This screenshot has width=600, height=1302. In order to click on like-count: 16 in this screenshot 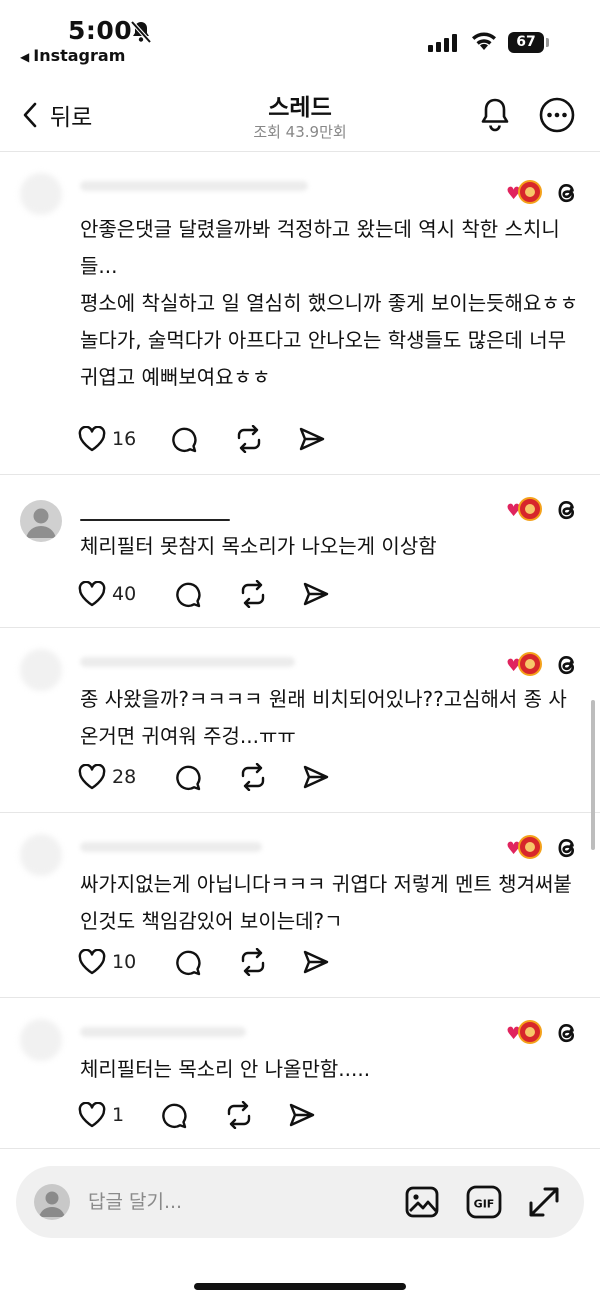, I will do `click(124, 439)`.